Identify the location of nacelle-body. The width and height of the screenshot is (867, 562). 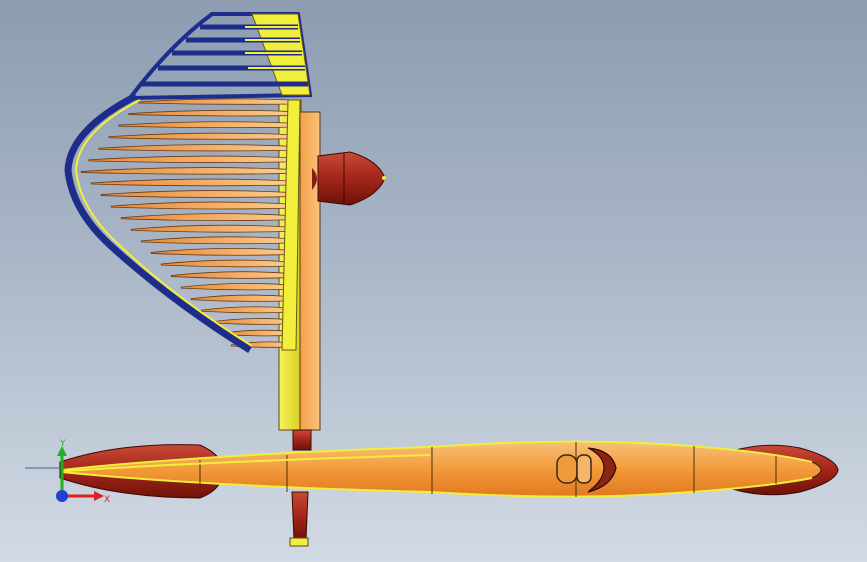
(351, 178).